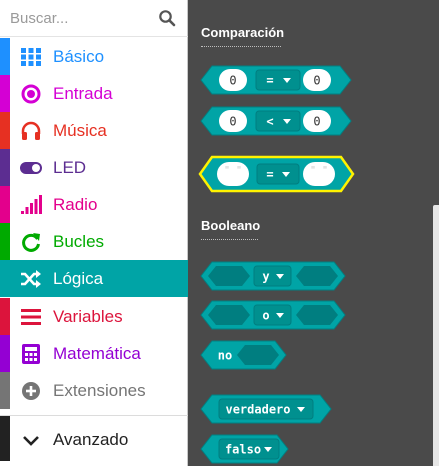 The height and width of the screenshot is (466, 439). Describe the element at coordinates (316, 81) in the screenshot. I see `compare-eq-right: 0` at that location.